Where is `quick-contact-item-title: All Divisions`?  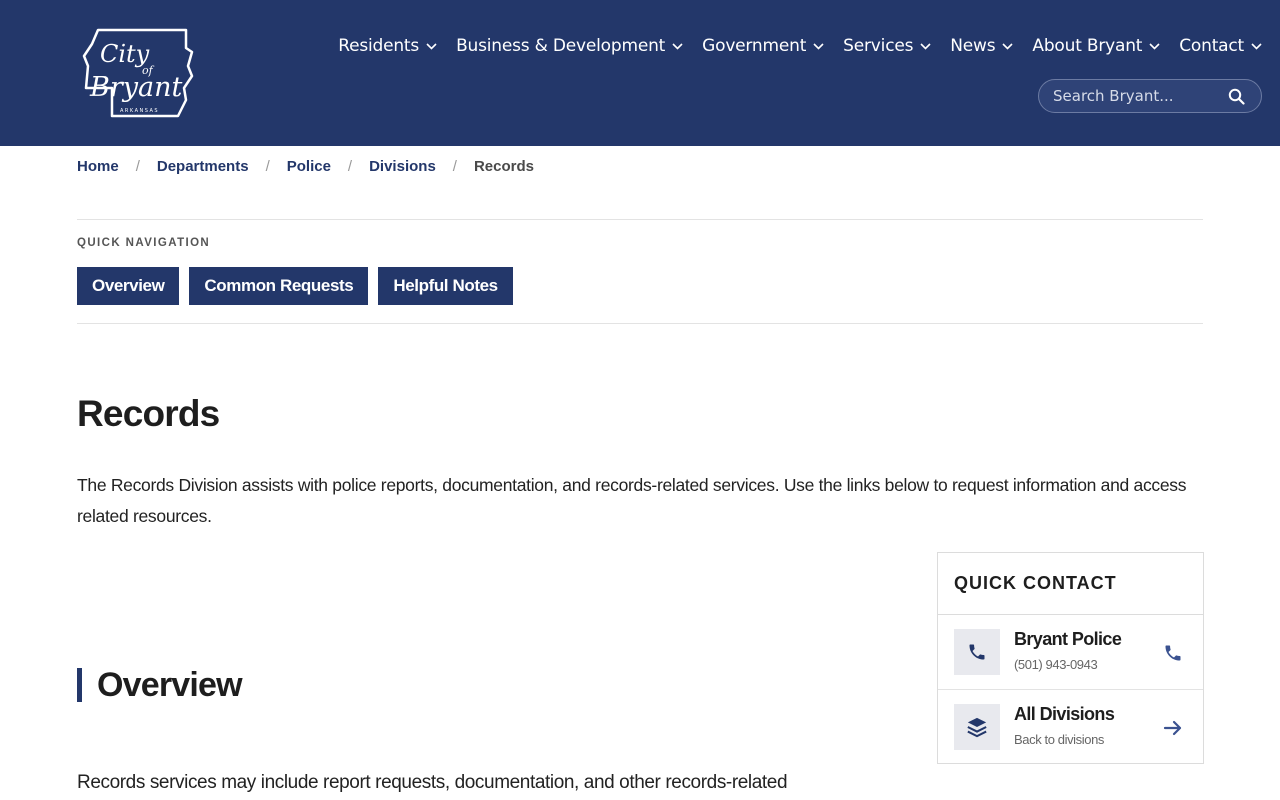
quick-contact-item-title: All Divisions is located at coordinates (1064, 714).